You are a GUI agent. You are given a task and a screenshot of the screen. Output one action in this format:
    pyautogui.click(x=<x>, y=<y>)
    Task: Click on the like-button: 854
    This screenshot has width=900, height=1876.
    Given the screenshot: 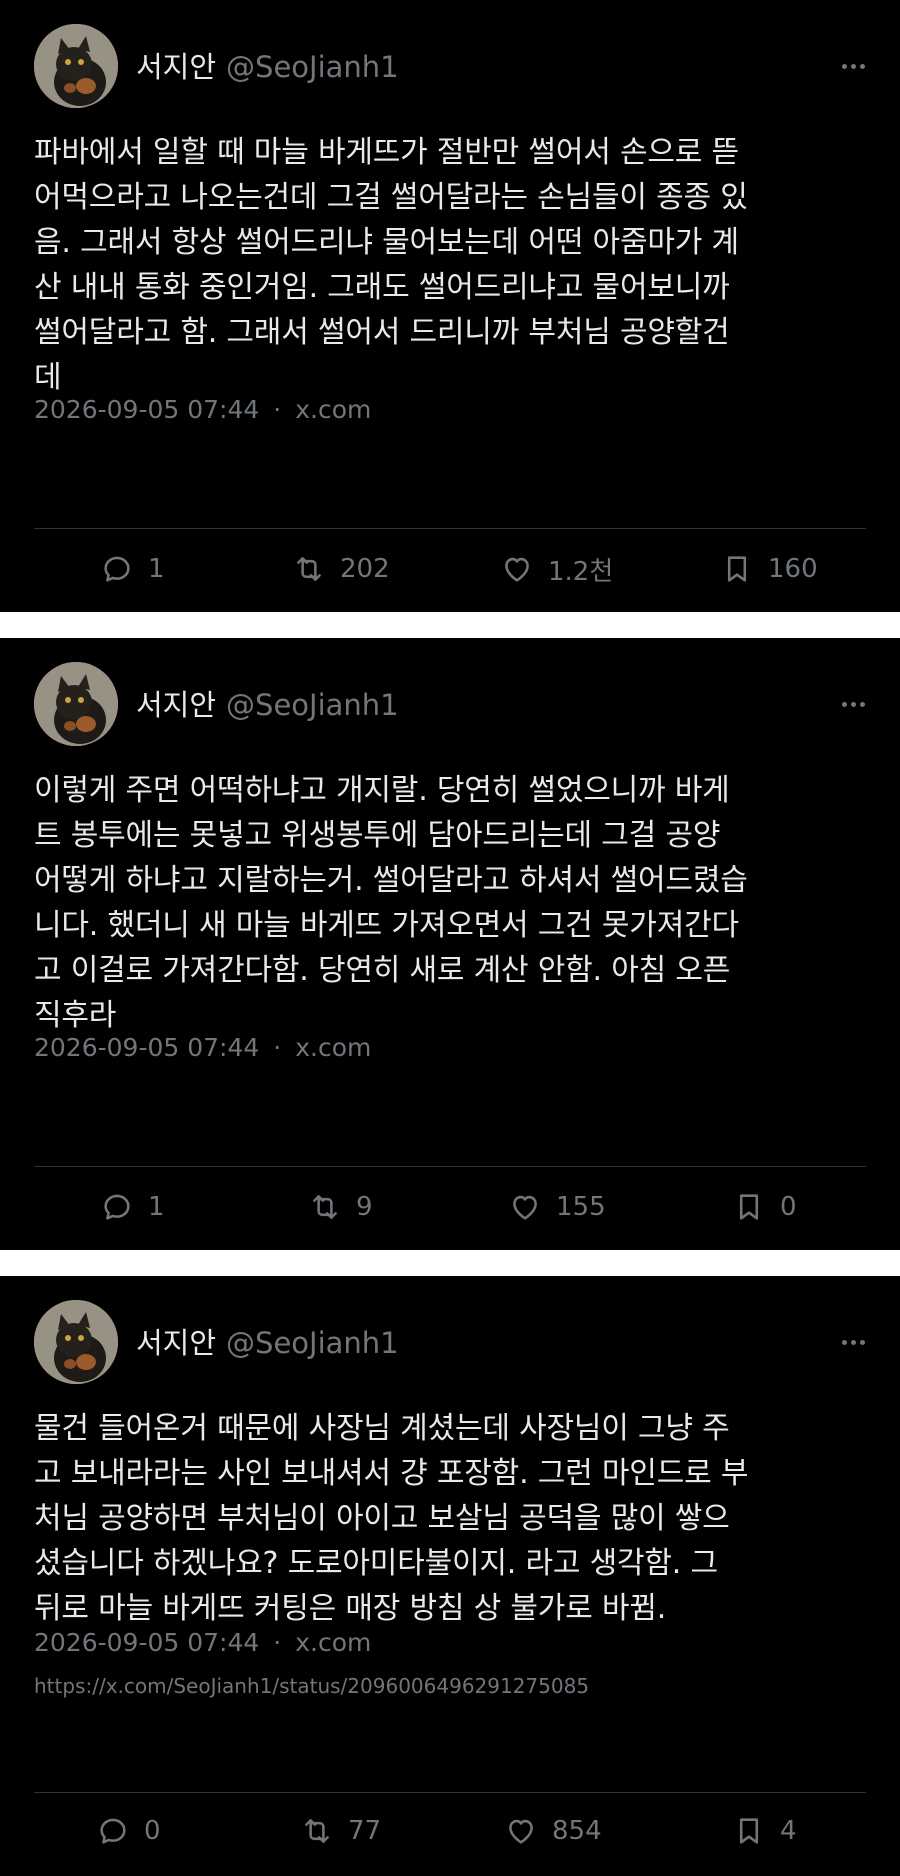 What is the action you would take?
    pyautogui.click(x=553, y=1831)
    